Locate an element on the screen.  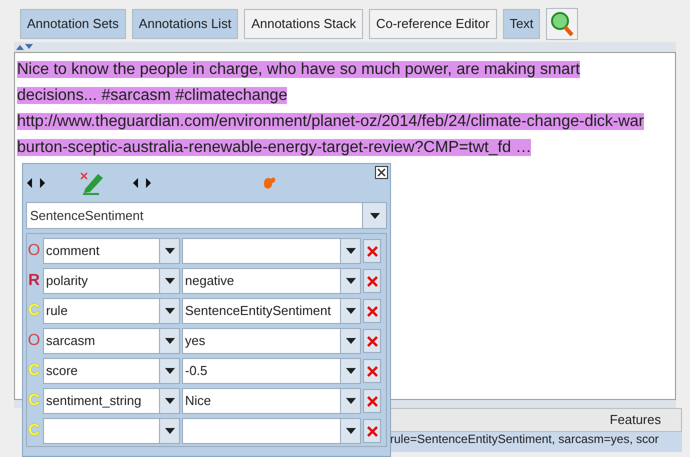
feature-value-combo: Nice is located at coordinates (261, 401).